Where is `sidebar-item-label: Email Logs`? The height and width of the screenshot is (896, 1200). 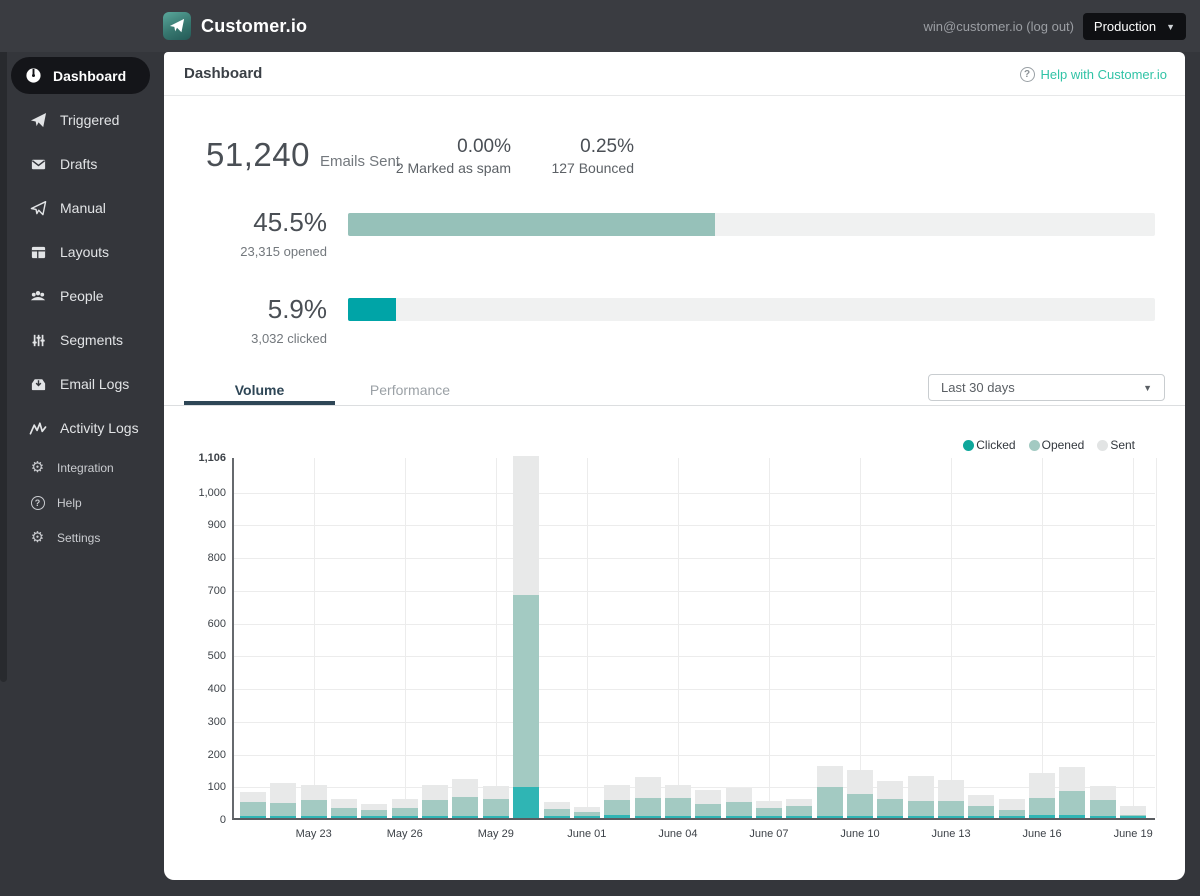
sidebar-item-label: Email Logs is located at coordinates (95, 384).